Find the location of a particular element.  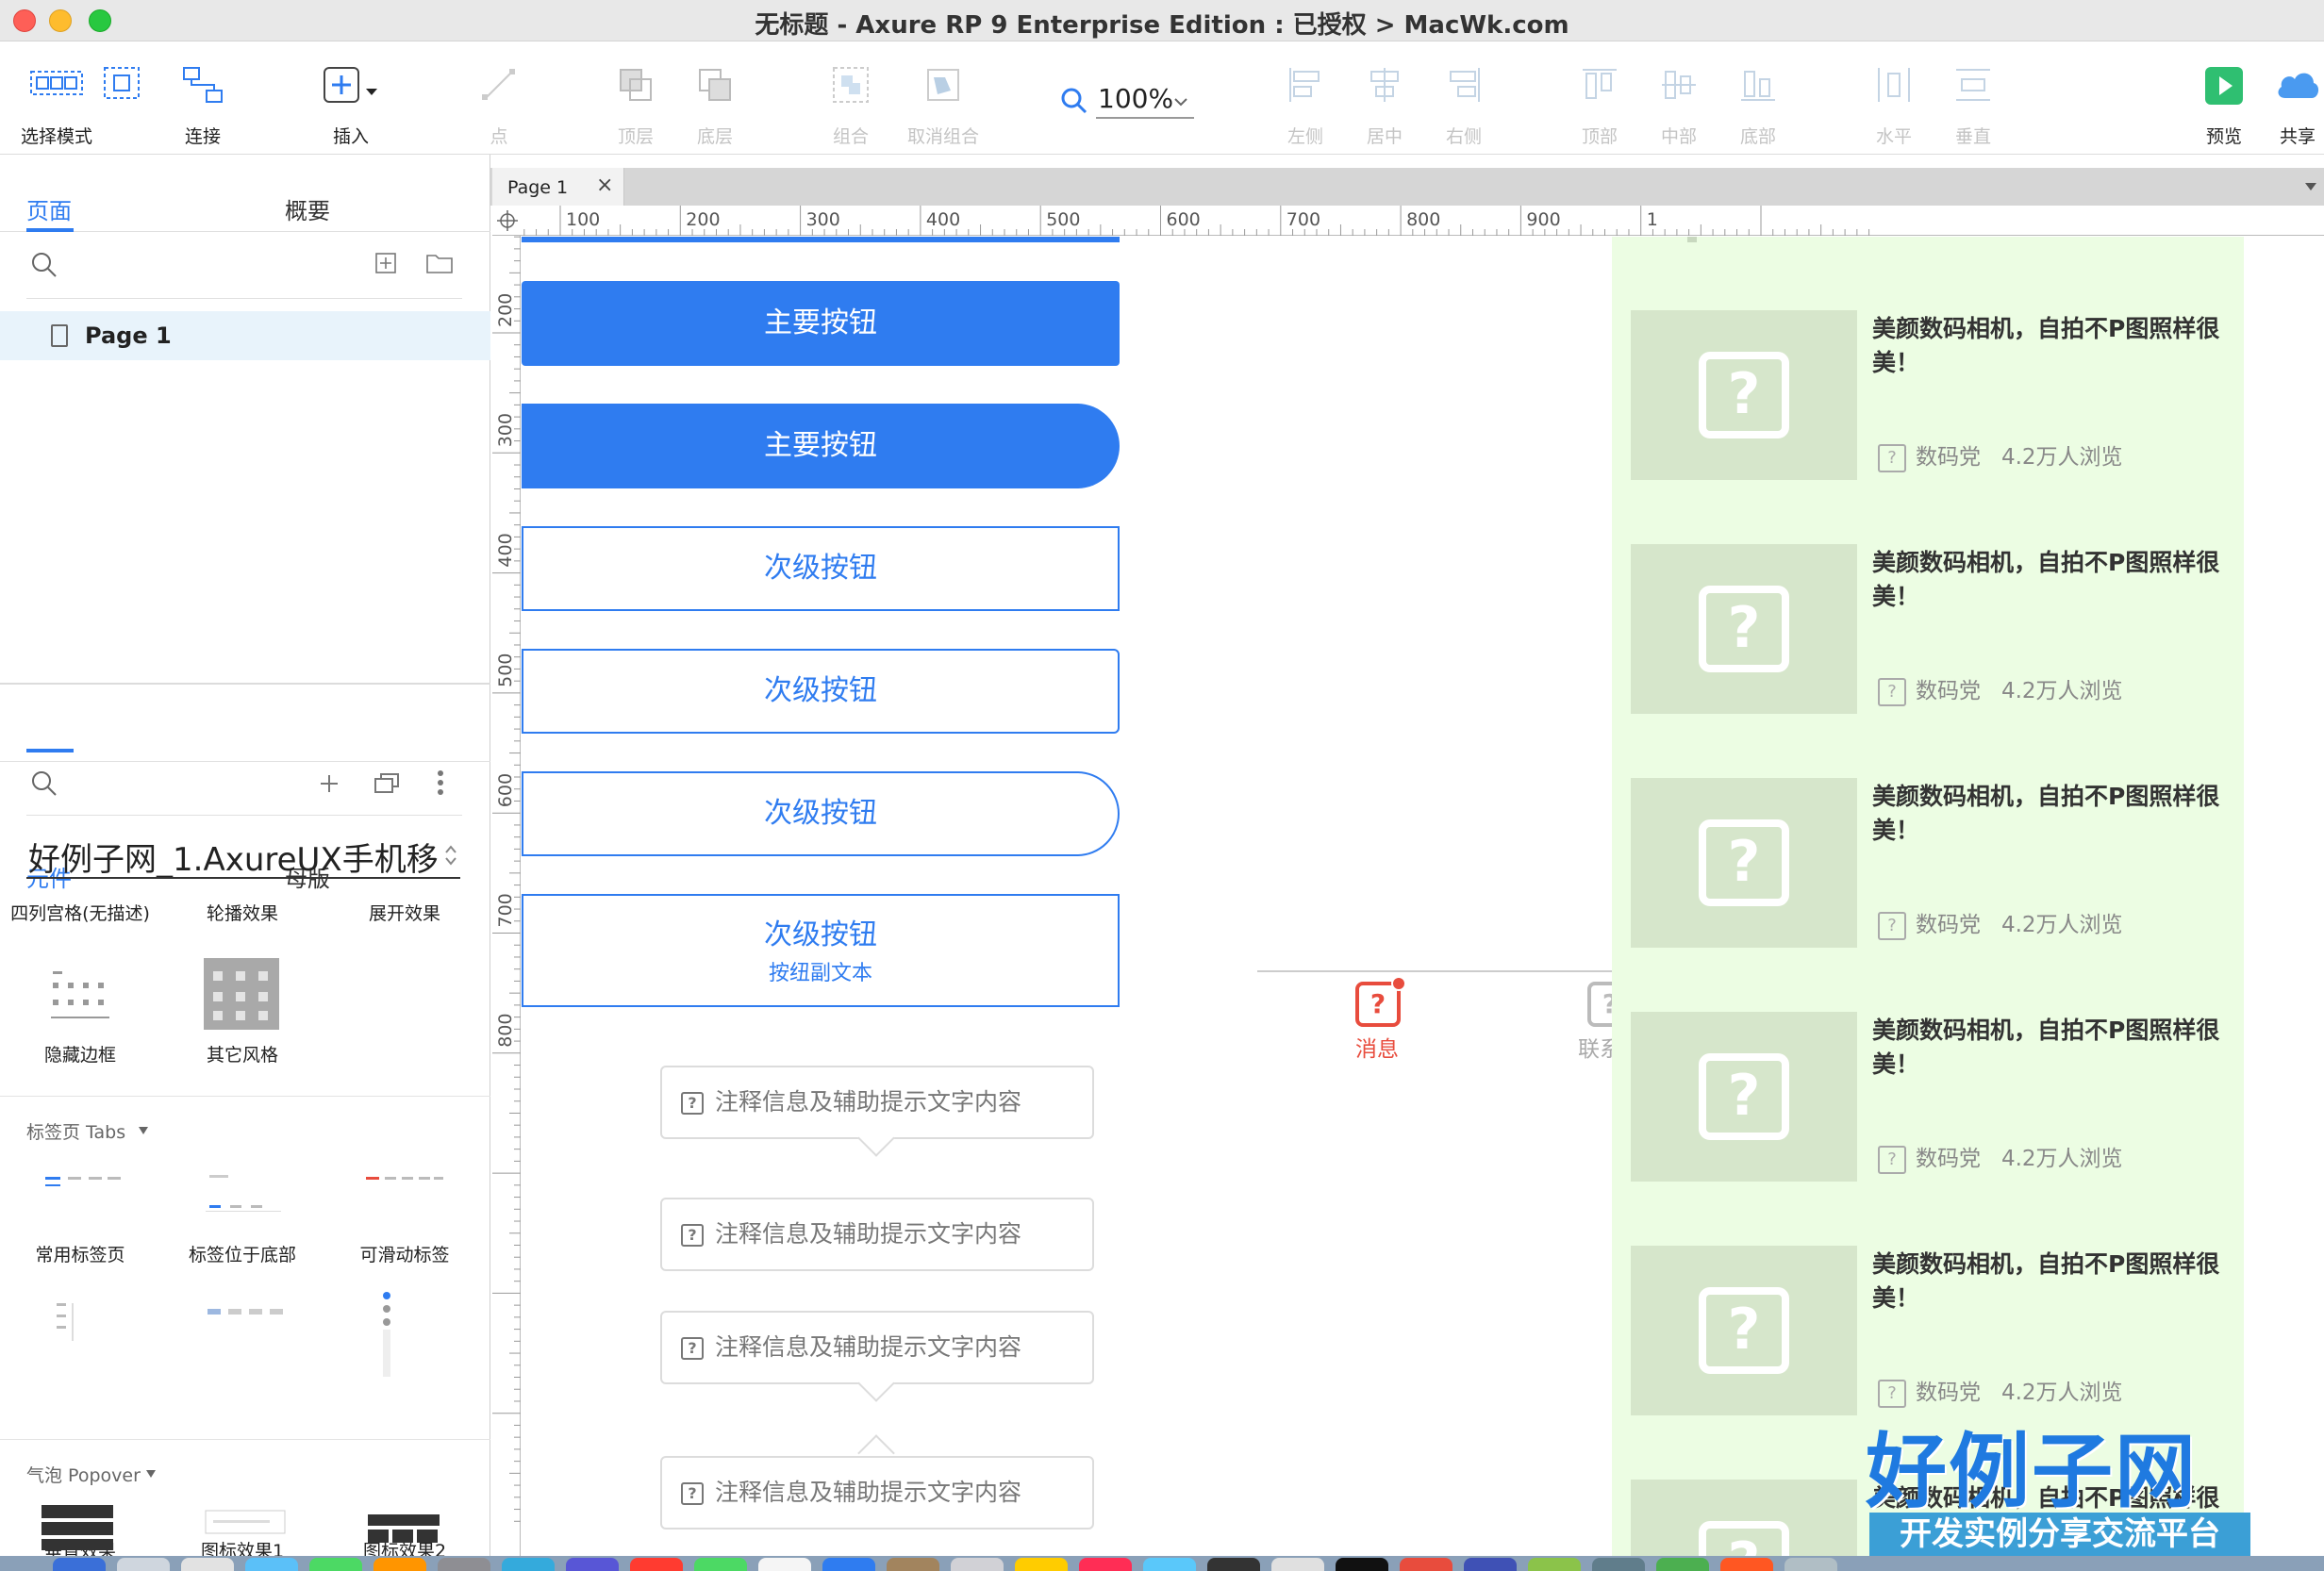

library-search-icon is located at coordinates (44, 783).